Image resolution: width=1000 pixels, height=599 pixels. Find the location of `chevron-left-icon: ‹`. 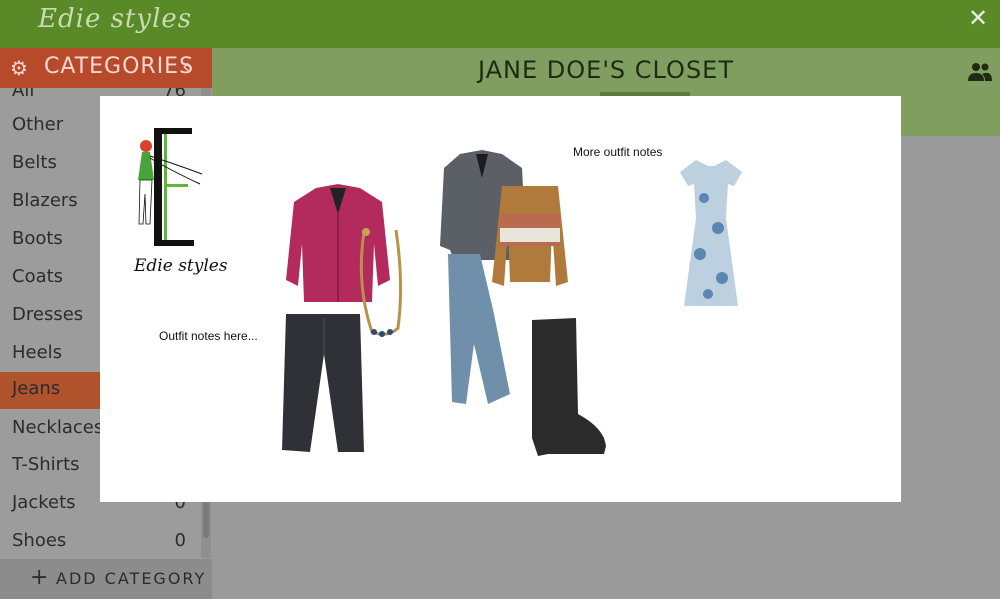

chevron-left-icon: ‹ is located at coordinates (186, 66).